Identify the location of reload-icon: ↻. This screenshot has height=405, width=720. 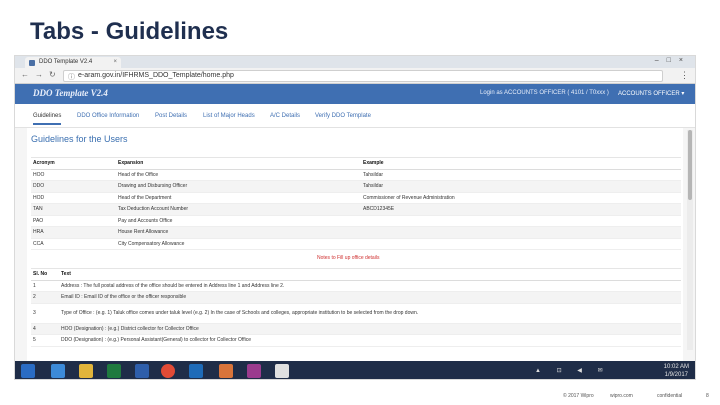
(52, 74).